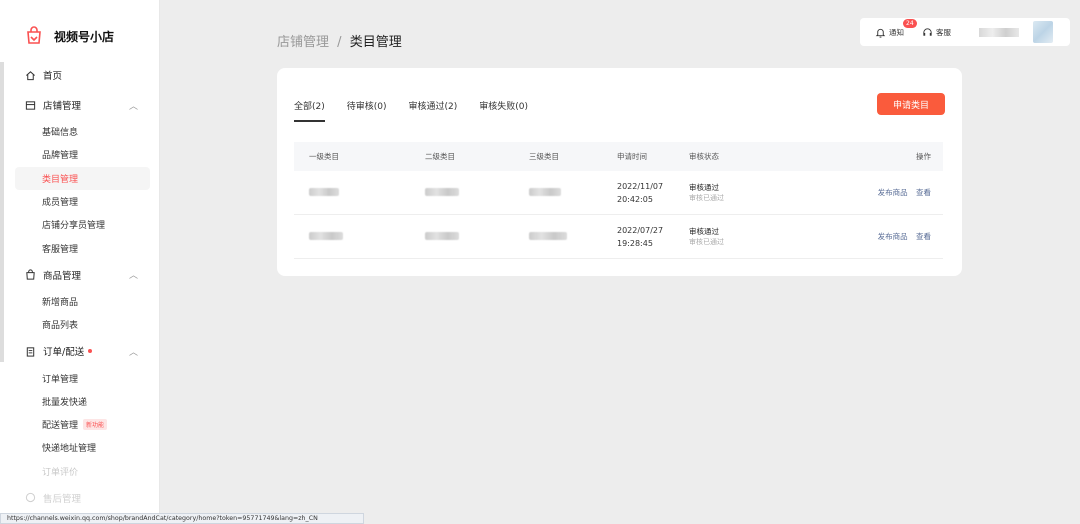 The width and height of the screenshot is (1080, 524). I want to click on sidebar-item-brand: 品牌管理, so click(79, 154).